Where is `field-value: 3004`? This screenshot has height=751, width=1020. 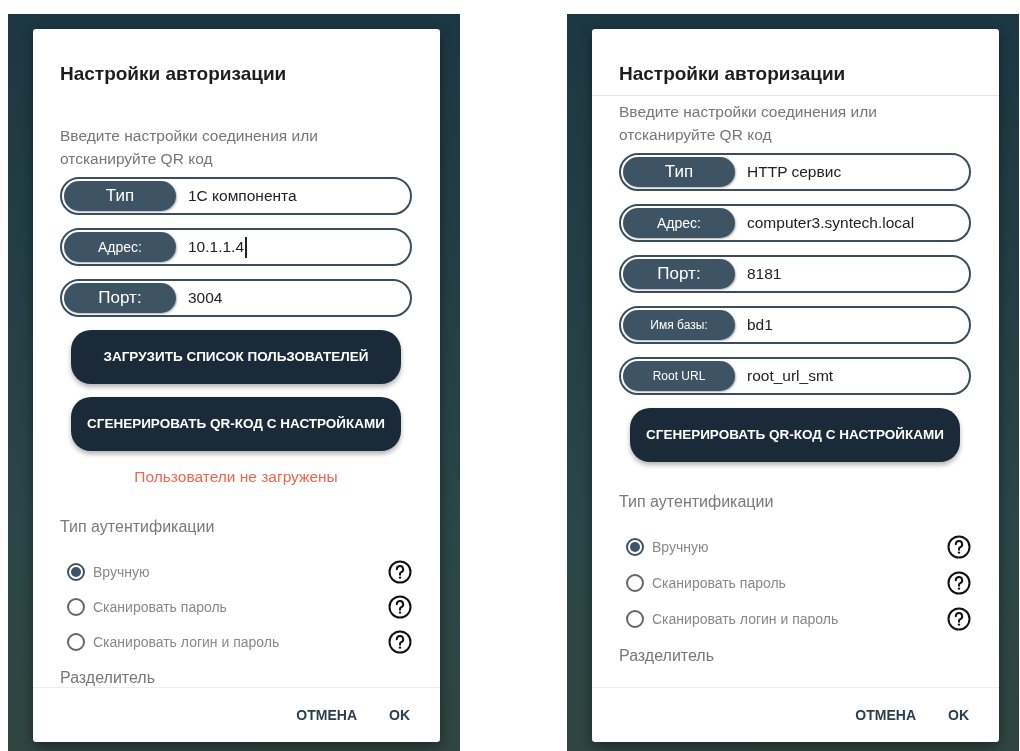 field-value: 3004 is located at coordinates (205, 298).